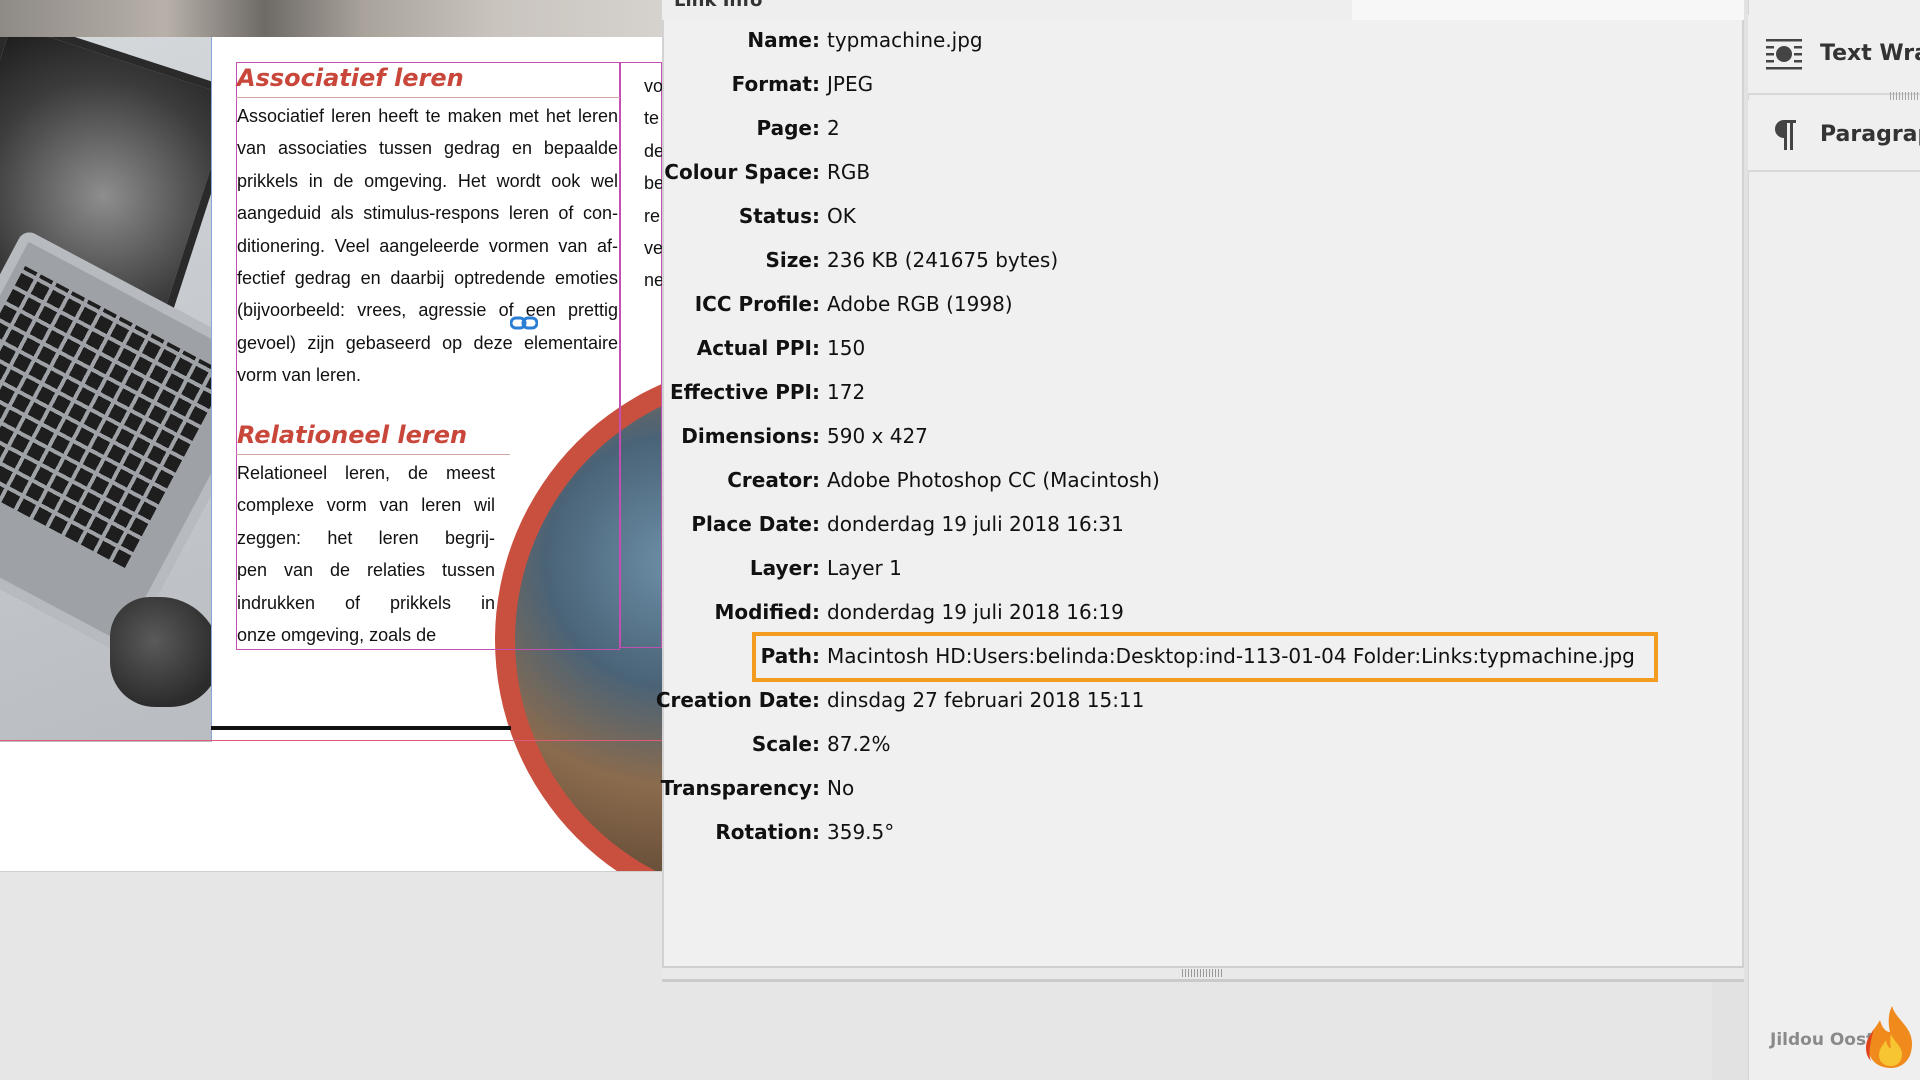  I want to click on info-label-text: Creation Date:, so click(737, 700).